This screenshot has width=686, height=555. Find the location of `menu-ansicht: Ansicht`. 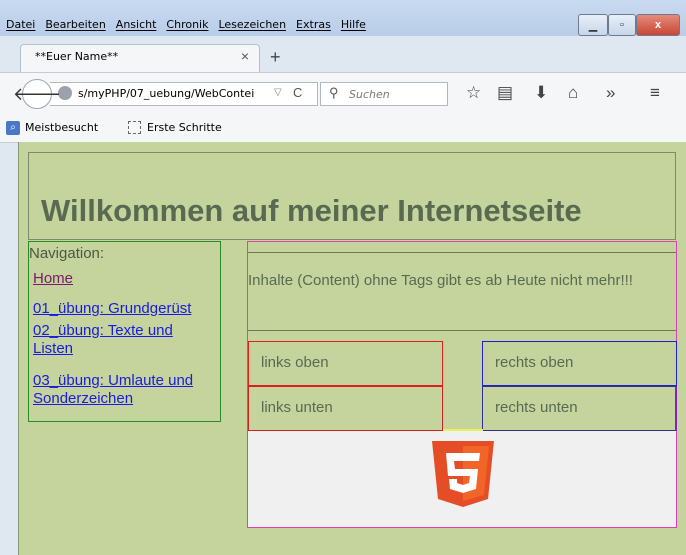

menu-ansicht: Ansicht is located at coordinates (136, 26).